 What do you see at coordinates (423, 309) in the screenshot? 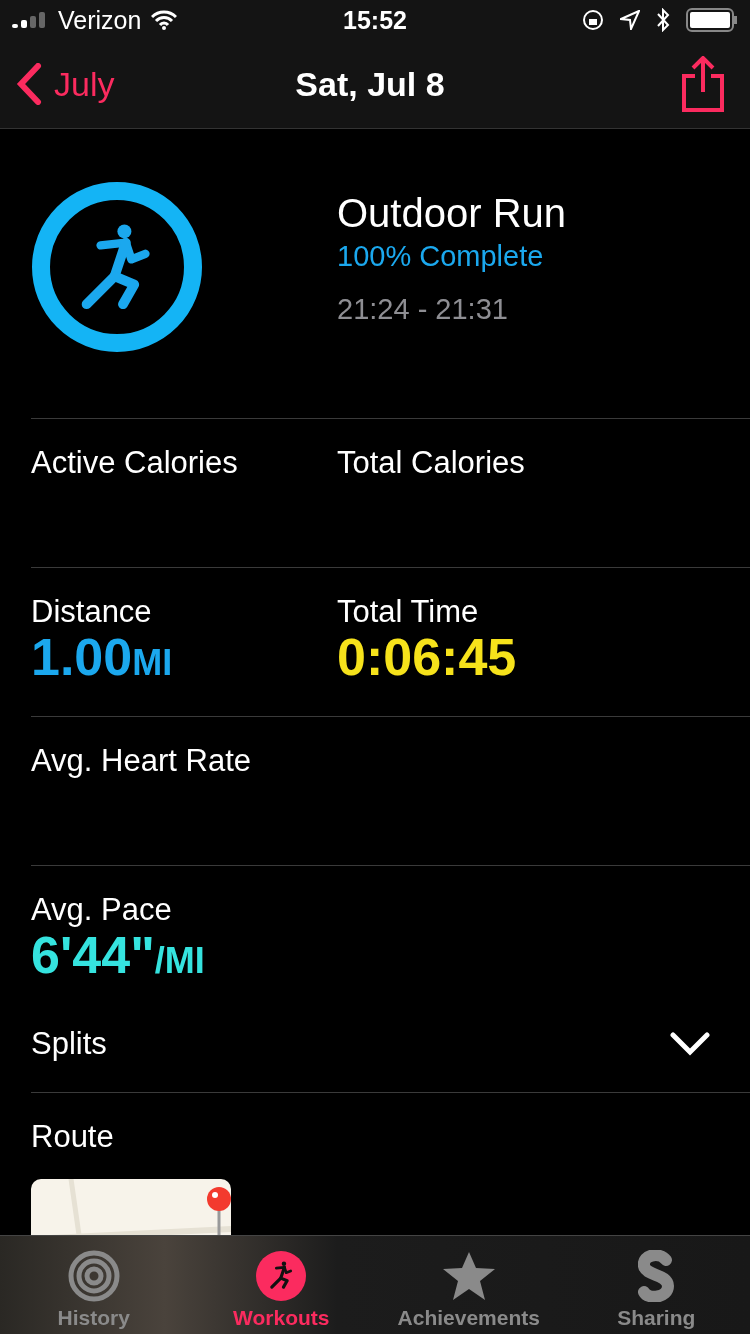
I see `time-range: 21:24 - 21:31` at bounding box center [423, 309].